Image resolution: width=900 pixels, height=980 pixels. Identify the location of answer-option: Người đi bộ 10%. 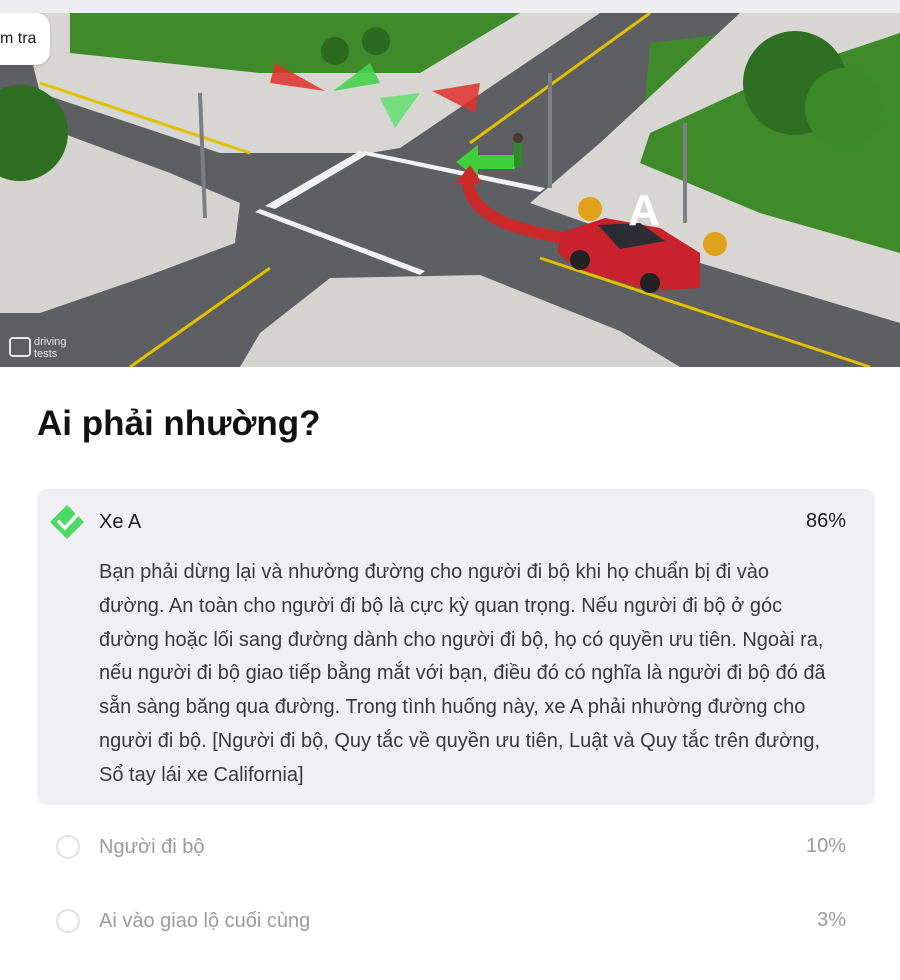
(456, 848).